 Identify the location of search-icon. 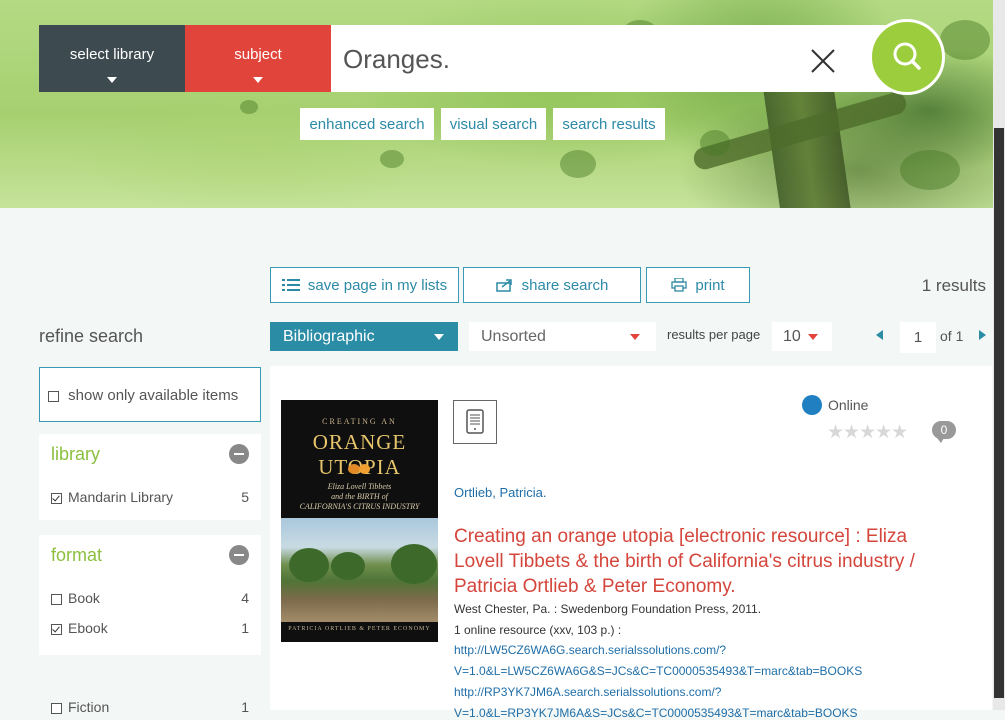
(907, 56).